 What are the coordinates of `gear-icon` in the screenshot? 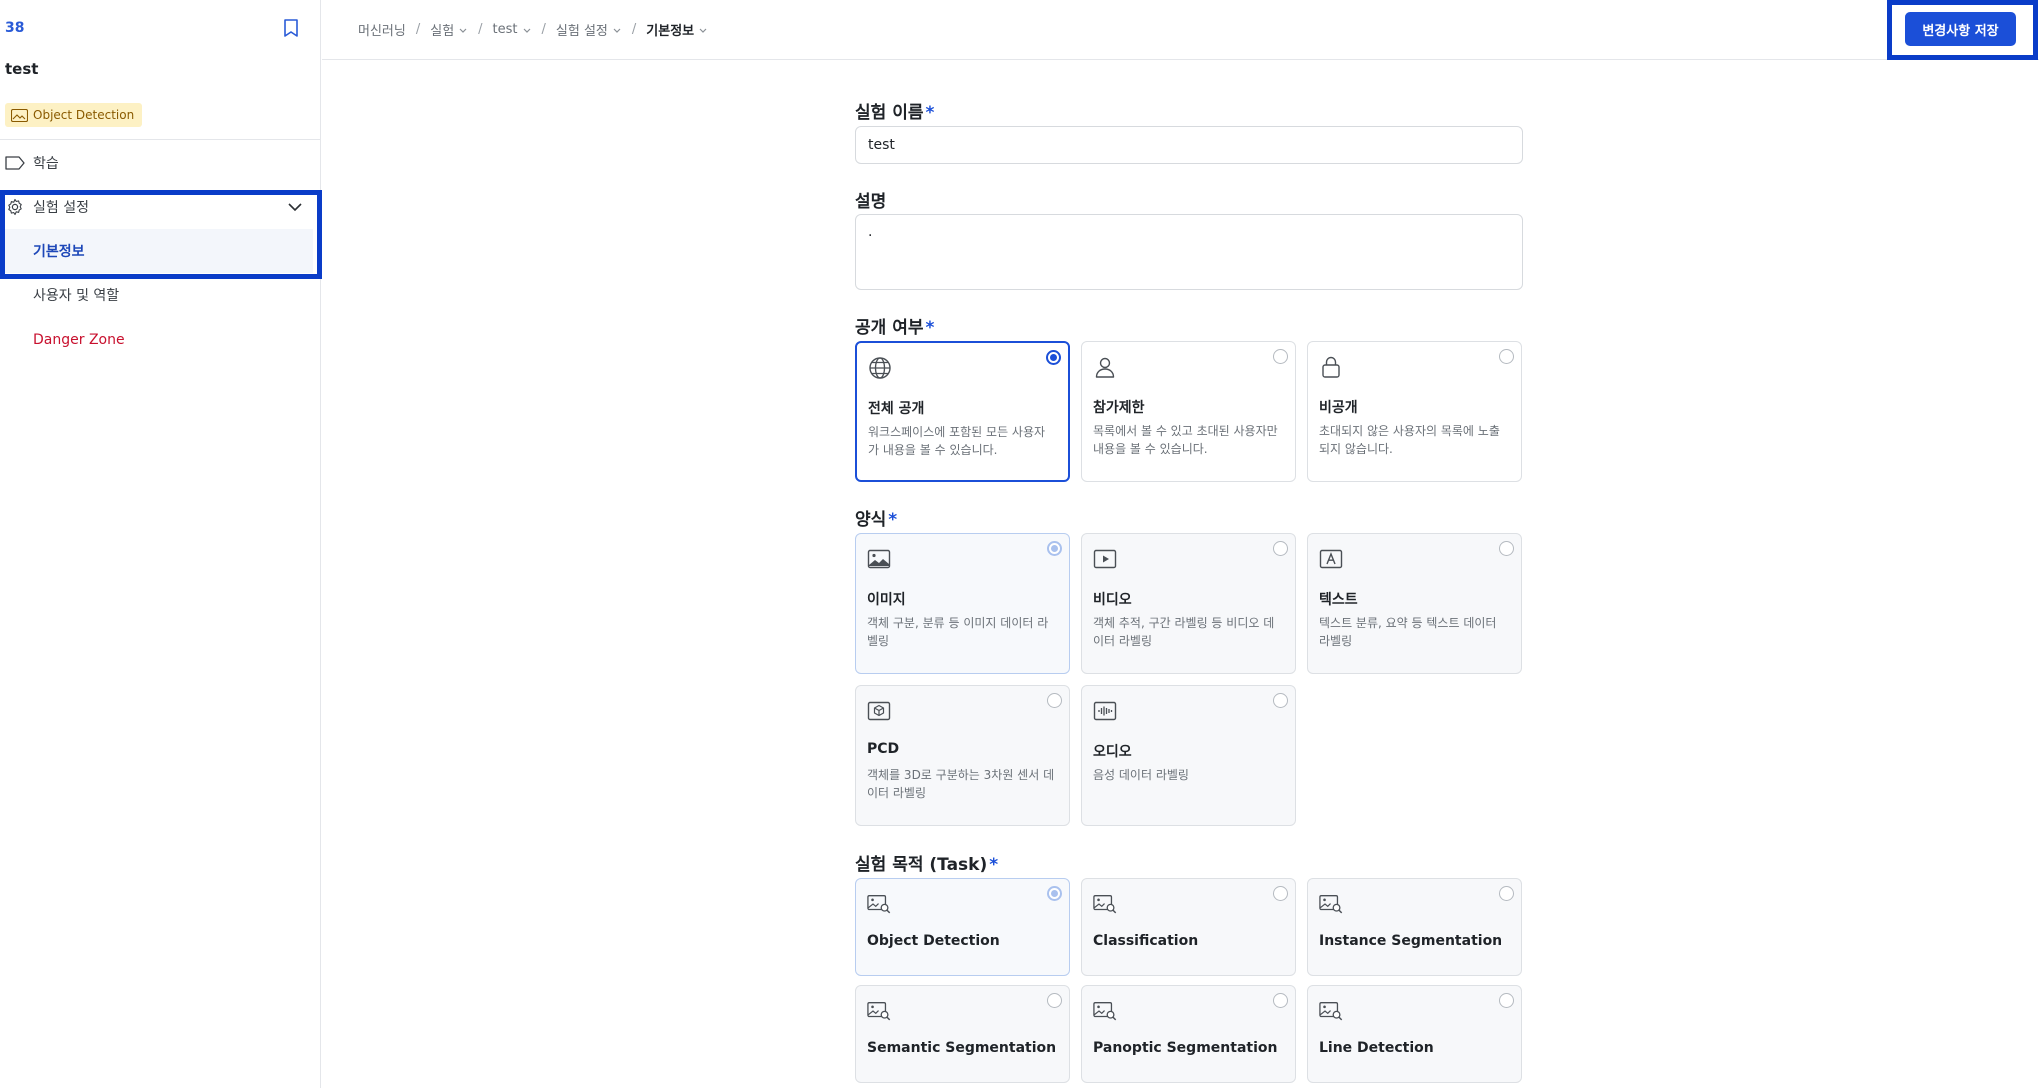 It's located at (15, 207).